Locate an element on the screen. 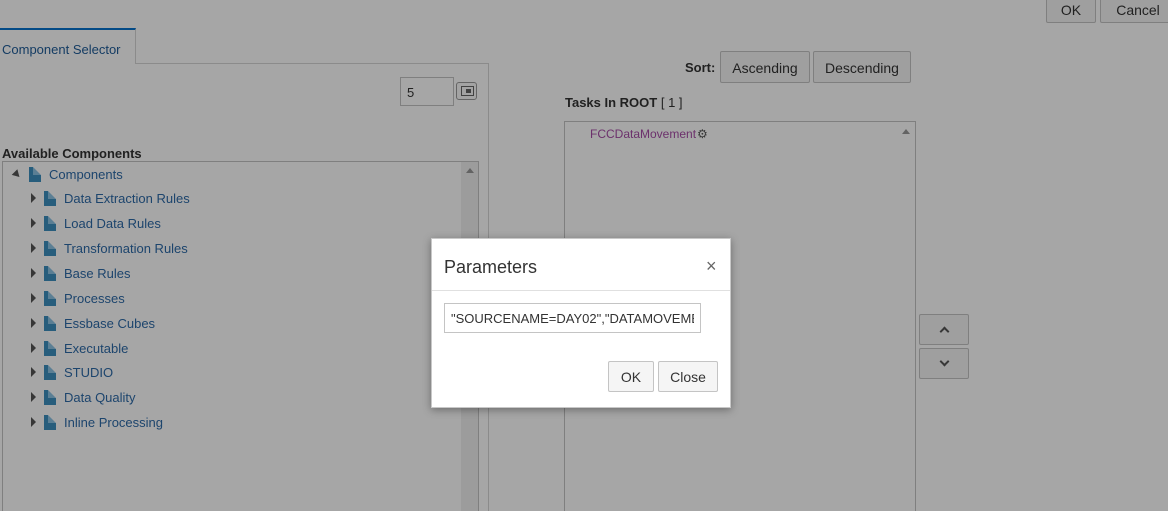  parameters-input is located at coordinates (572, 318).